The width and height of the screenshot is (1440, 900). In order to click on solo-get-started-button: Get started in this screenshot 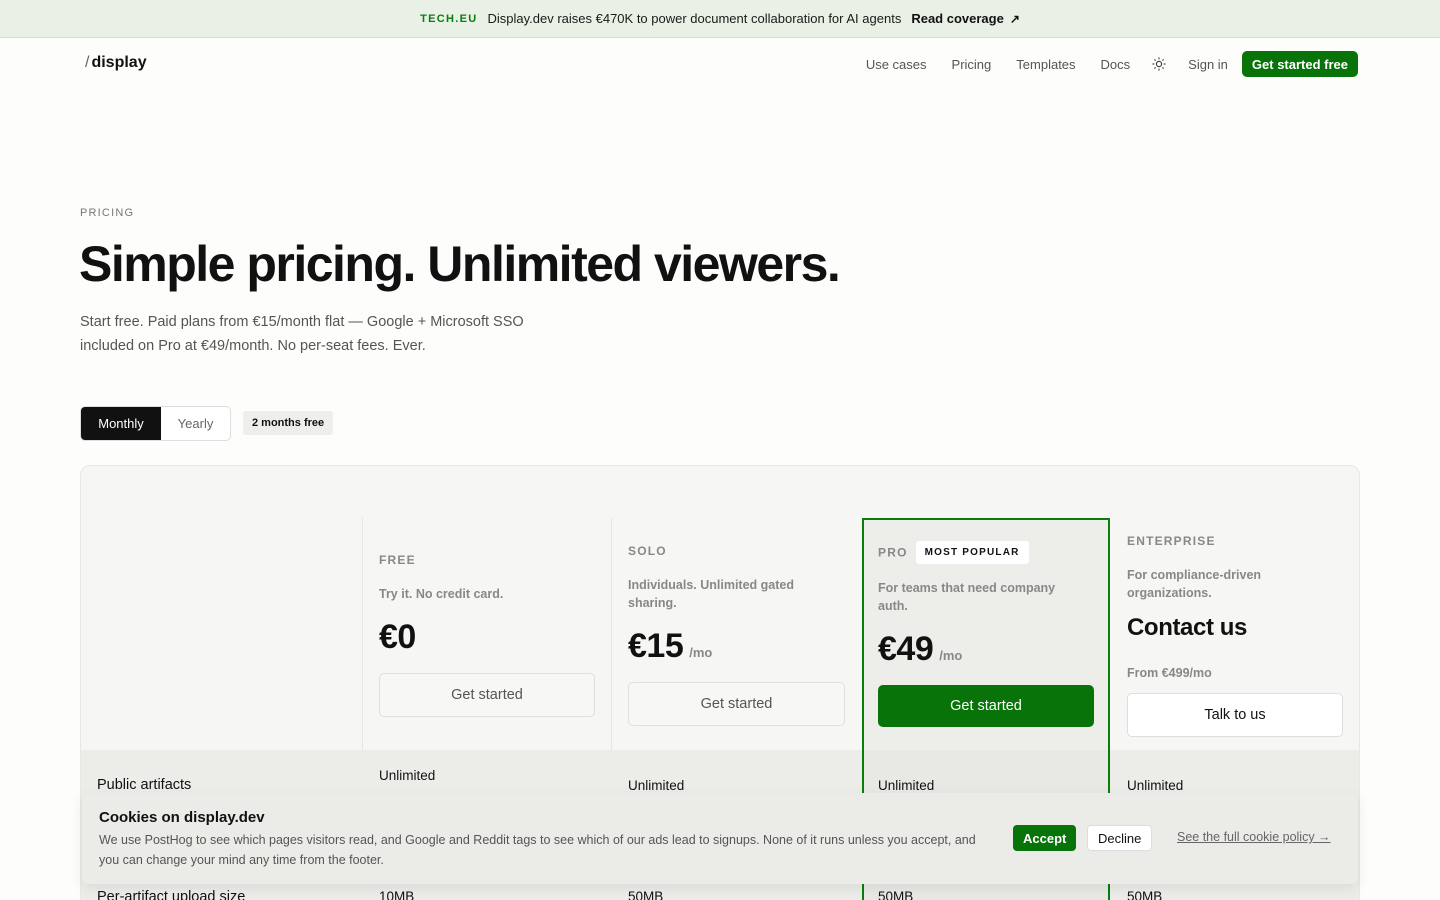, I will do `click(736, 704)`.